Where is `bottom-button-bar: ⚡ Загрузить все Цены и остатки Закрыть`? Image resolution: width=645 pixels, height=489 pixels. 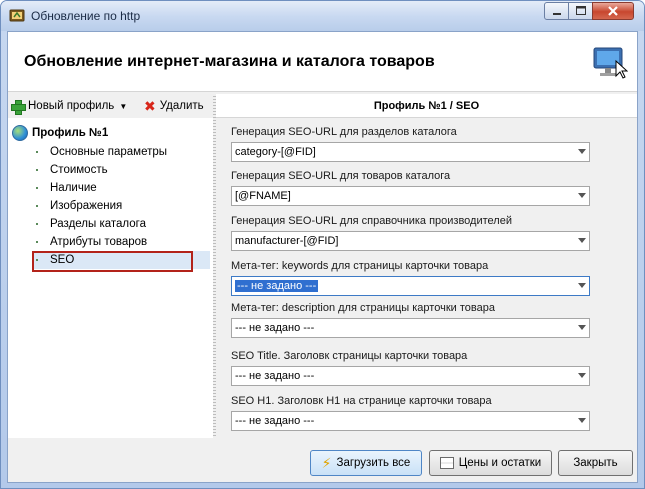
bottom-button-bar: ⚡ Загрузить все Цены и остатки Закрыть is located at coordinates (322, 461).